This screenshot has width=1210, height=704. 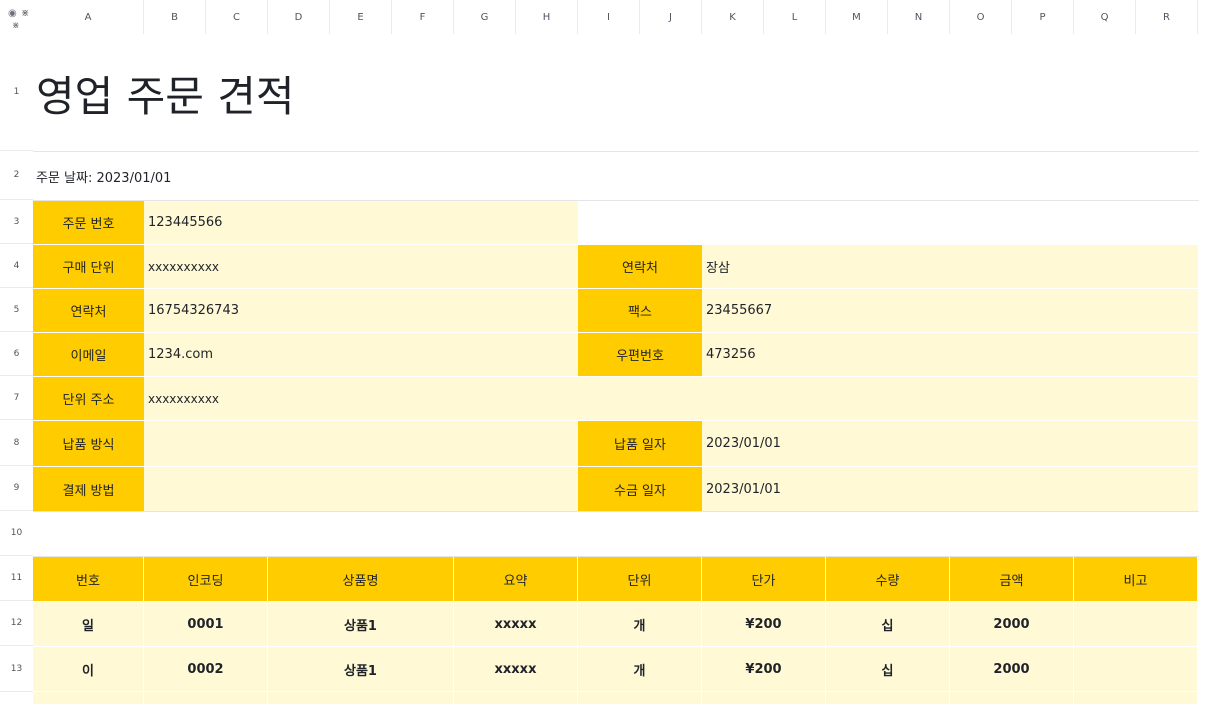 What do you see at coordinates (88, 222) in the screenshot?
I see `order-no-label: 주문 번호` at bounding box center [88, 222].